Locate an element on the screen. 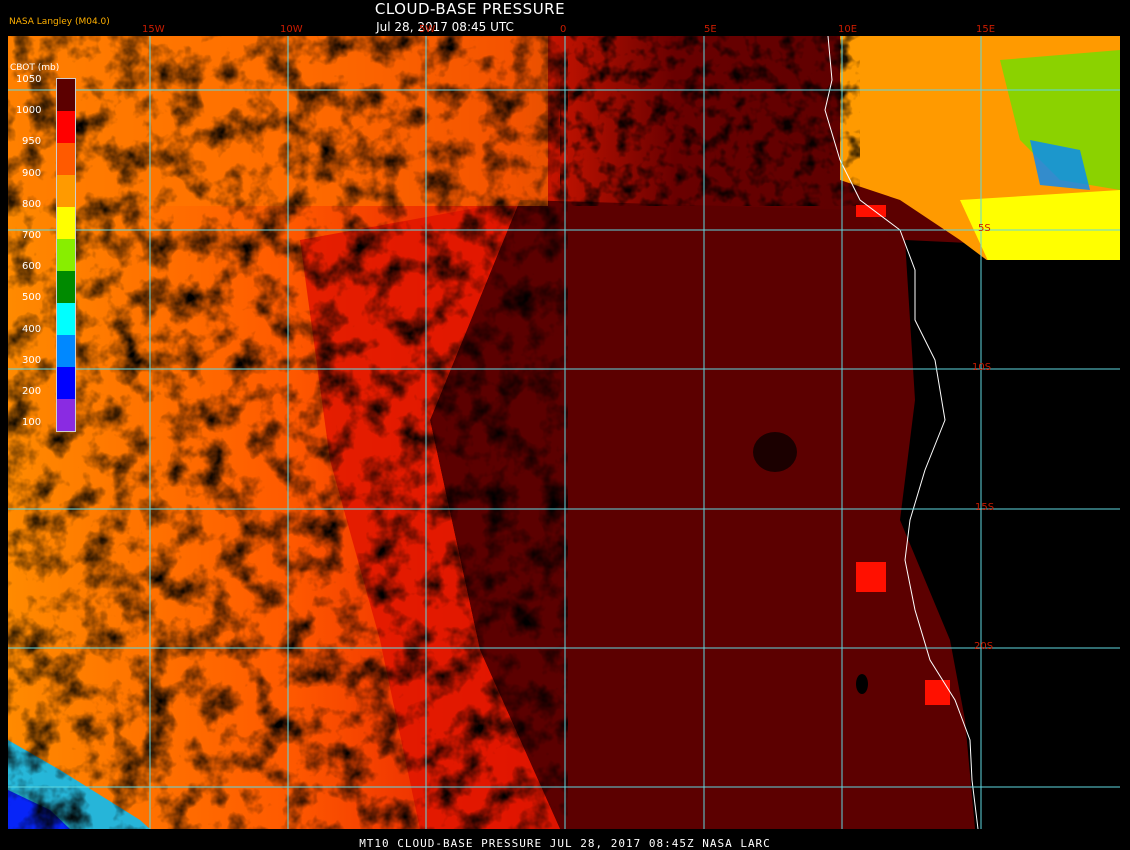  legend-tick-label: 300 is located at coordinates (32, 360).